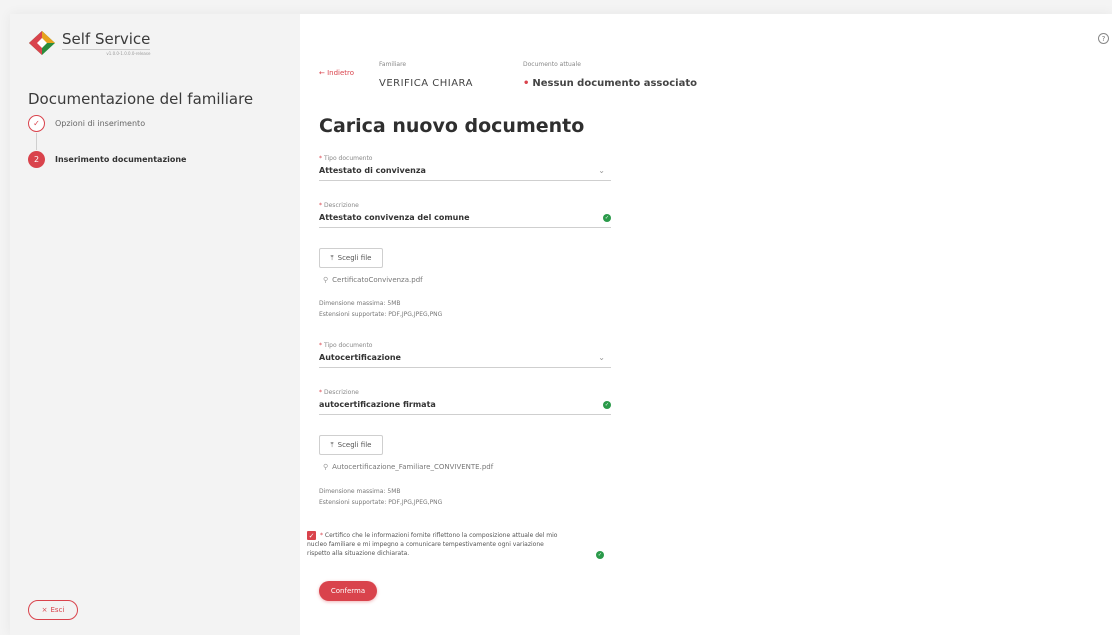 This screenshot has width=1112, height=635. Describe the element at coordinates (36, 159) in the screenshot. I see `step-number: 2` at that location.